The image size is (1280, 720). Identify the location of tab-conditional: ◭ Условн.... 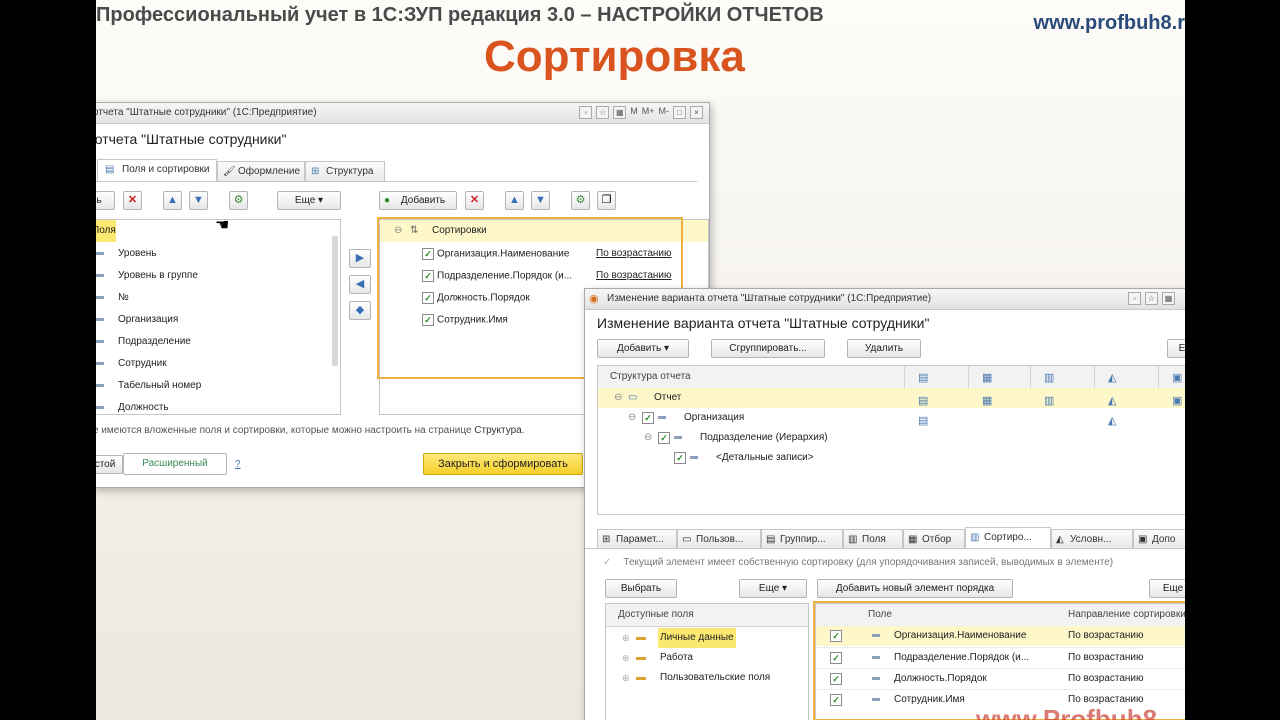
(1092, 538).